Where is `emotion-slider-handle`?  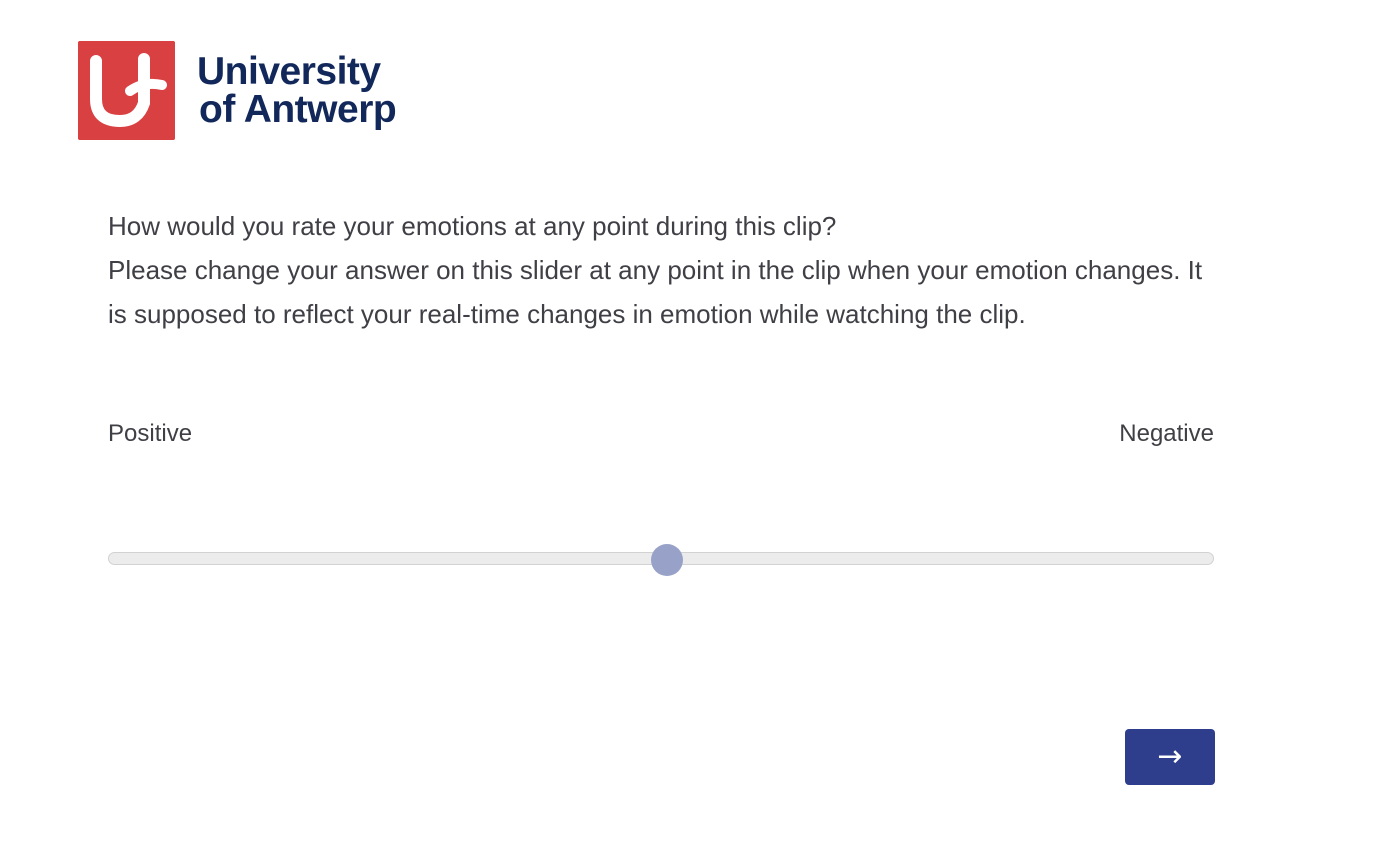 emotion-slider-handle is located at coordinates (666, 560).